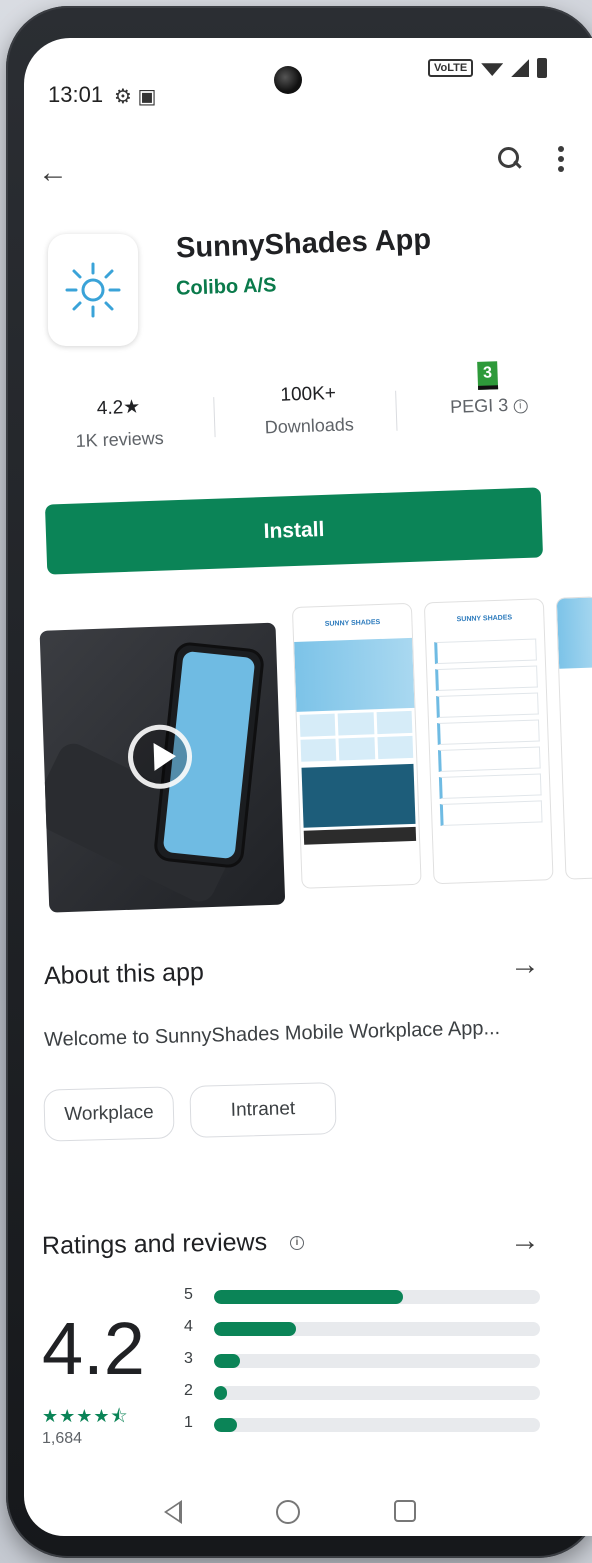  I want to click on rating-bar-row: 3, so click(364, 1360).